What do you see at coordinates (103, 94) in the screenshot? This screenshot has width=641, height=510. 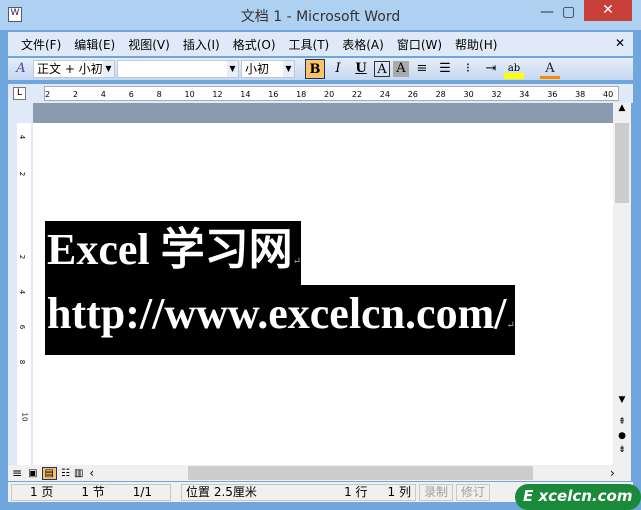 I see `ruler-tick-label: 4` at bounding box center [103, 94].